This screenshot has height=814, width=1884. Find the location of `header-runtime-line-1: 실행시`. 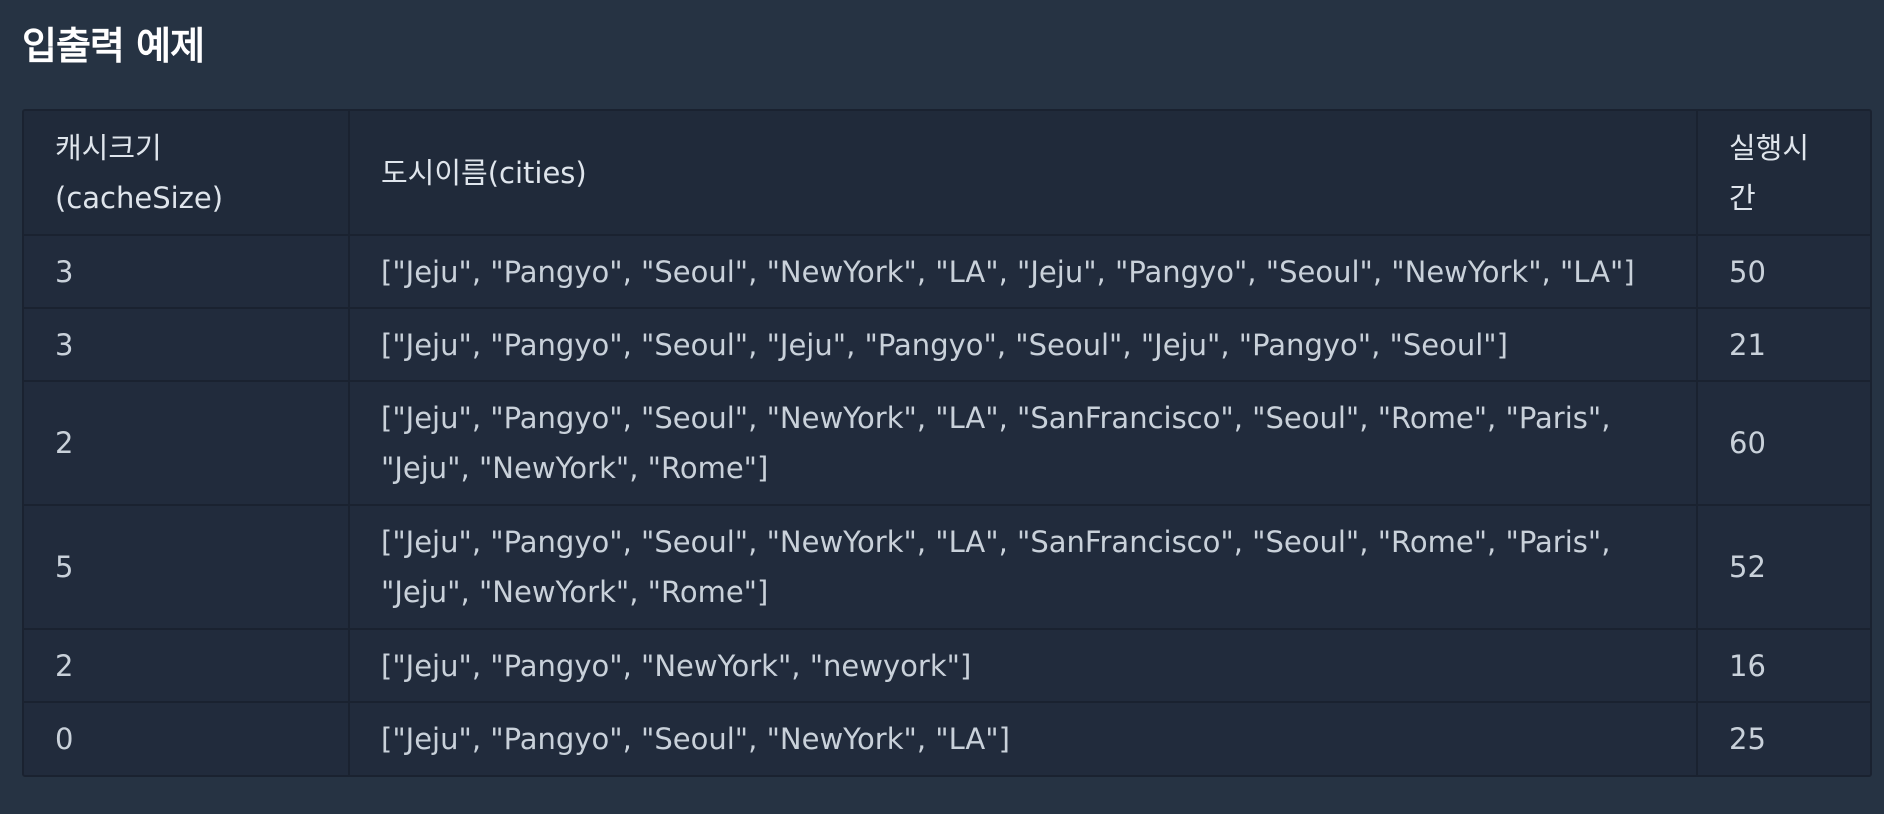

header-runtime-line-1: 실행시 is located at coordinates (1769, 147).